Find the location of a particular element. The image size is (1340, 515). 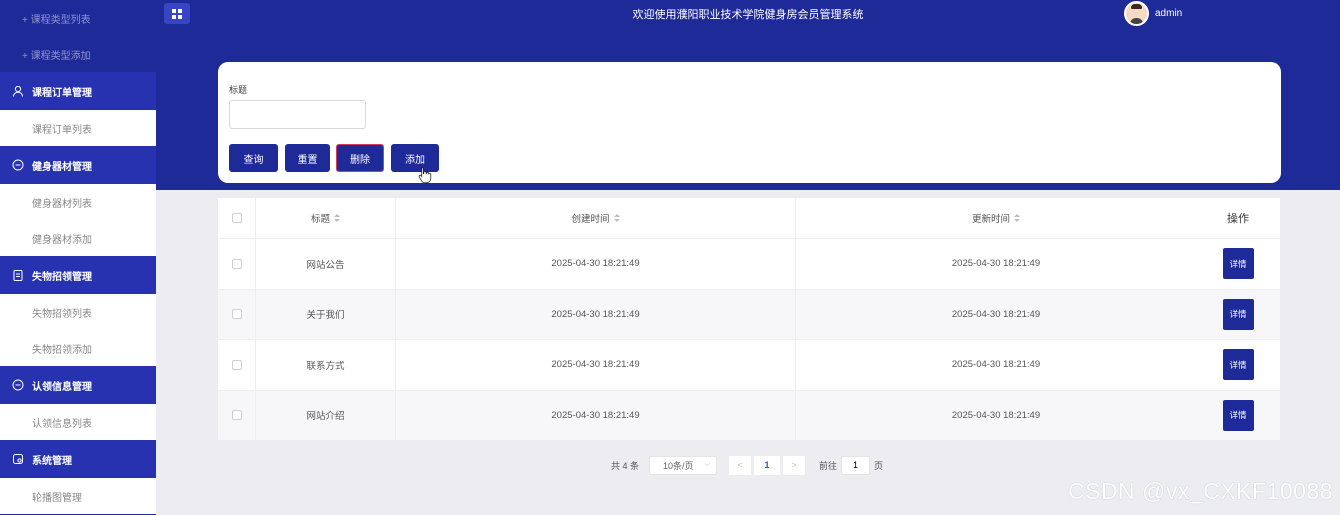

column-header-title: 标题 is located at coordinates (326, 218).